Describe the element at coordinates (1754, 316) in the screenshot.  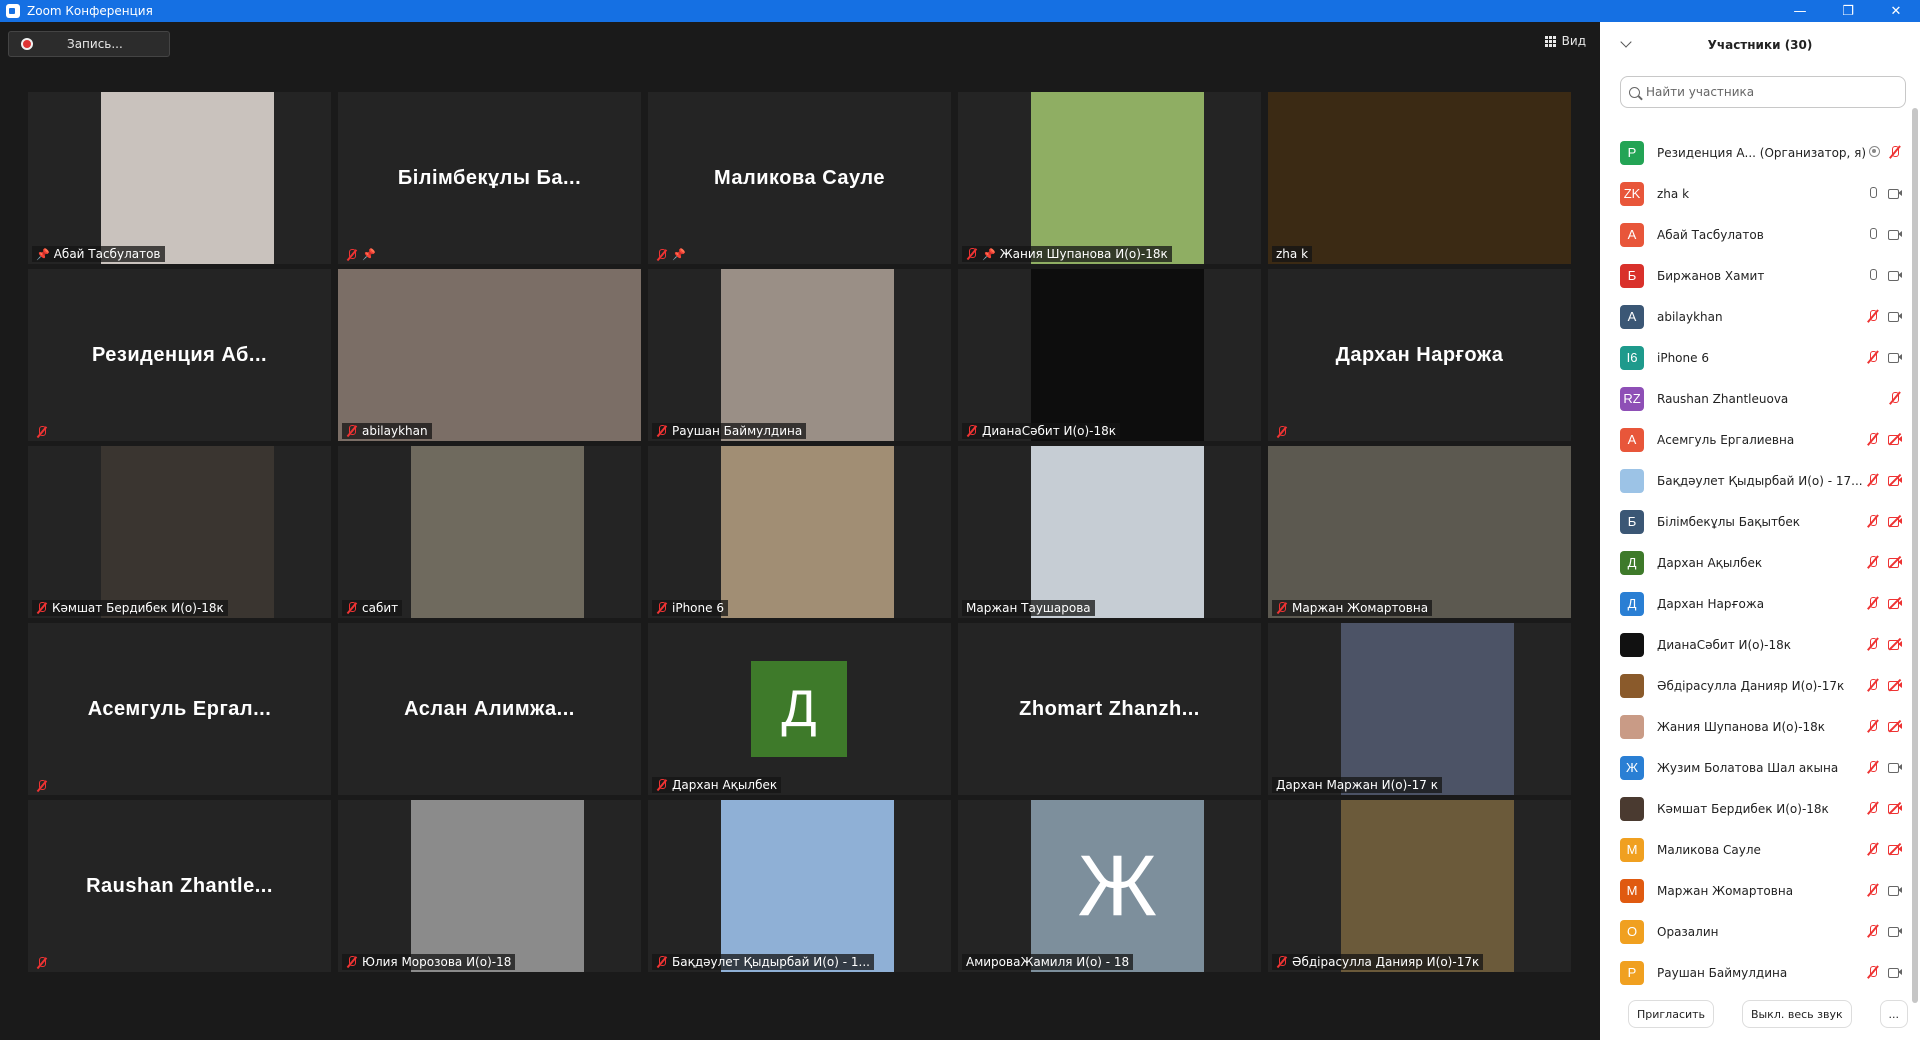
I see `participant-row: Aabilaykhan` at that location.